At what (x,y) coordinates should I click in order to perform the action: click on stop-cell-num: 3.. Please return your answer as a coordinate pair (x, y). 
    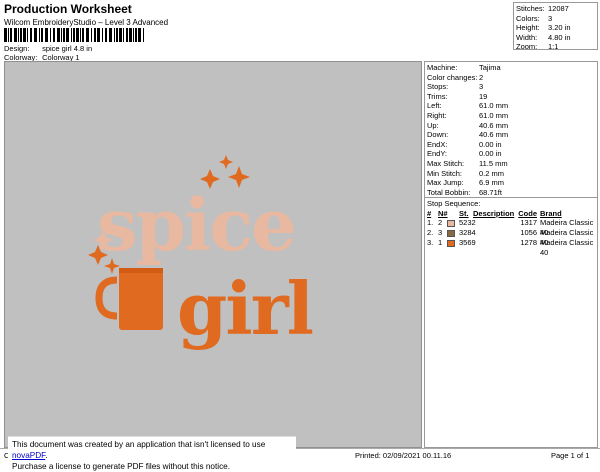
    Looking at the image, I should click on (430, 242).